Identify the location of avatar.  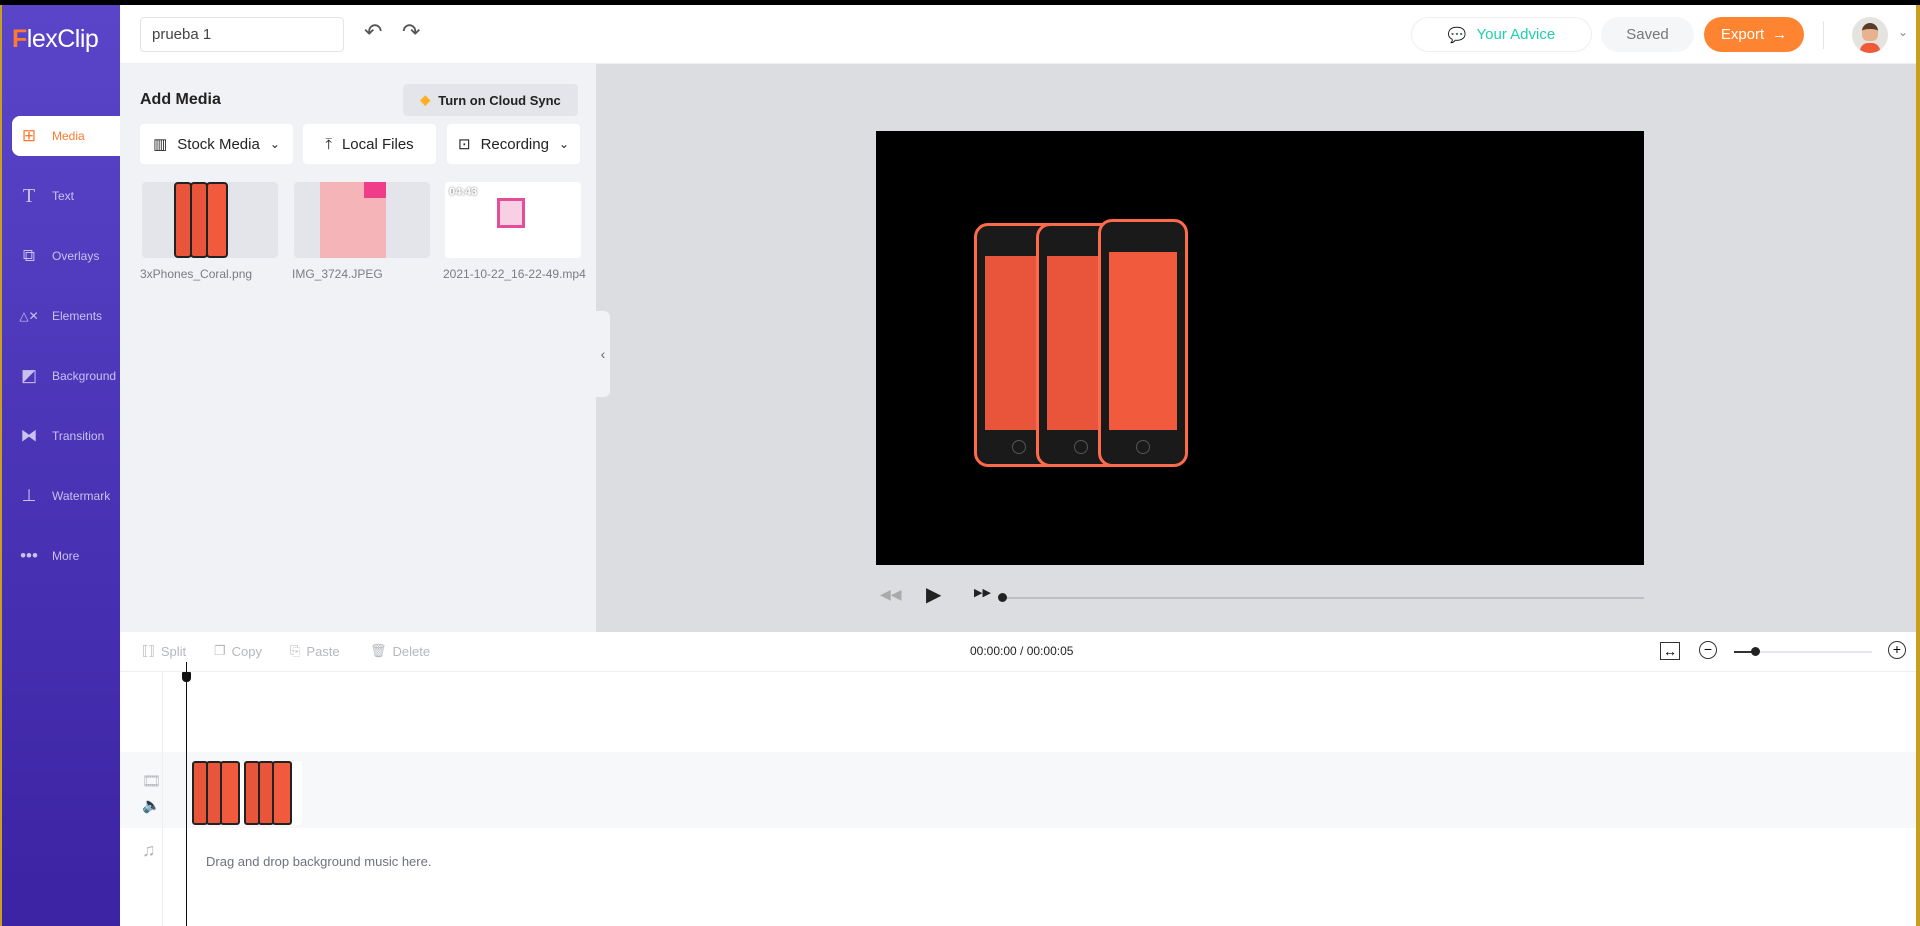
(1870, 35).